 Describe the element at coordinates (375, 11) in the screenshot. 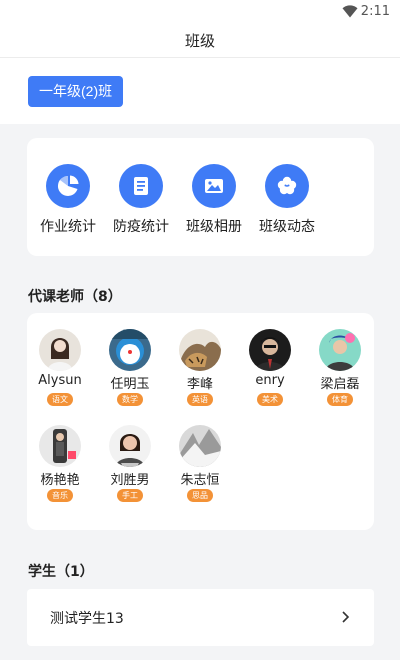

I see `status-time: 2:11` at that location.